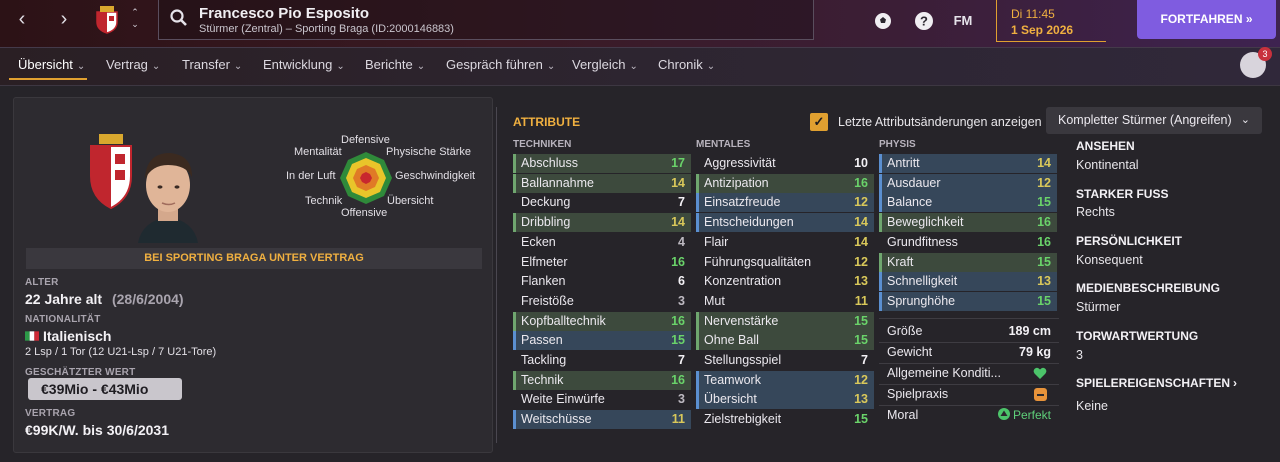 Image resolution: width=1280 pixels, height=462 pixels. What do you see at coordinates (494, 64) in the screenshot?
I see `tab-label: Gespräch führen` at bounding box center [494, 64].